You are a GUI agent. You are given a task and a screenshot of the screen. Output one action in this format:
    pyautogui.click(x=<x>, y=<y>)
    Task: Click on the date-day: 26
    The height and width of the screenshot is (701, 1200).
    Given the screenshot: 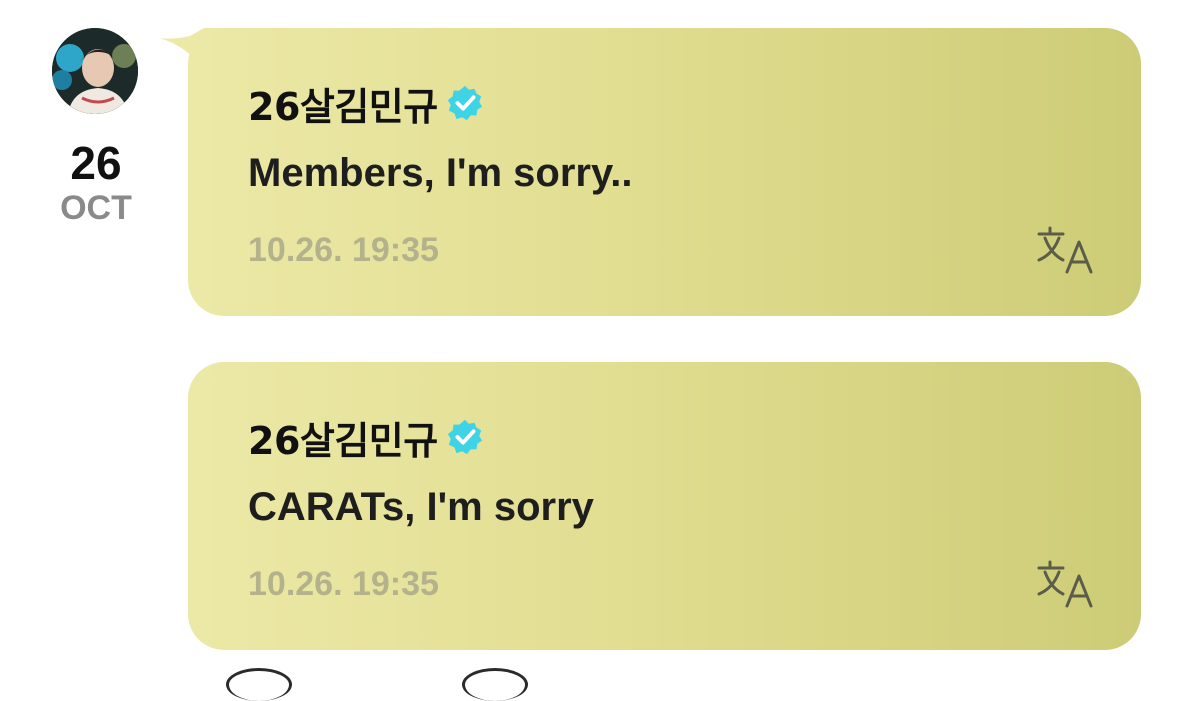 What is the action you would take?
    pyautogui.click(x=96, y=163)
    